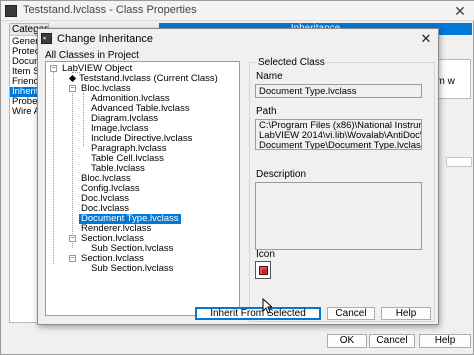 Image resolution: width=474 pixels, height=355 pixels. What do you see at coordinates (291, 62) in the screenshot?
I see `selected-class-title: Selected Class` at bounding box center [291, 62].